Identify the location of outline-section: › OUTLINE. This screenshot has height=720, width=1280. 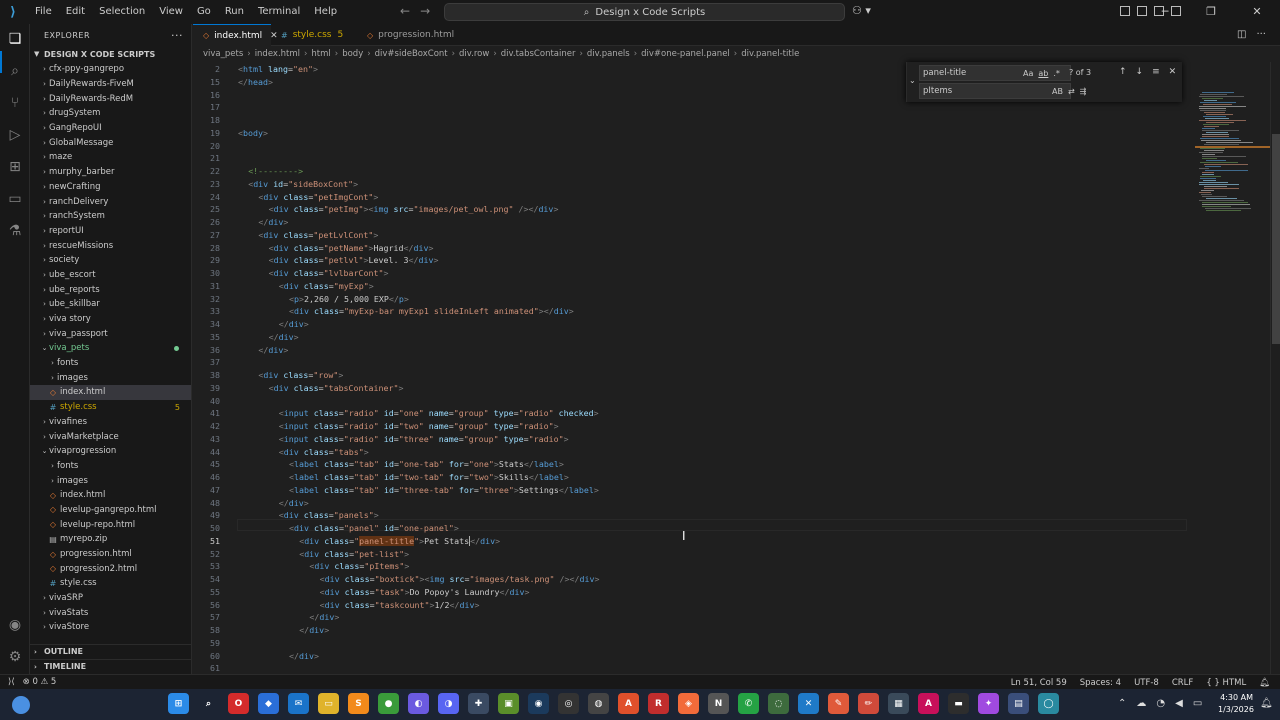
(110, 651).